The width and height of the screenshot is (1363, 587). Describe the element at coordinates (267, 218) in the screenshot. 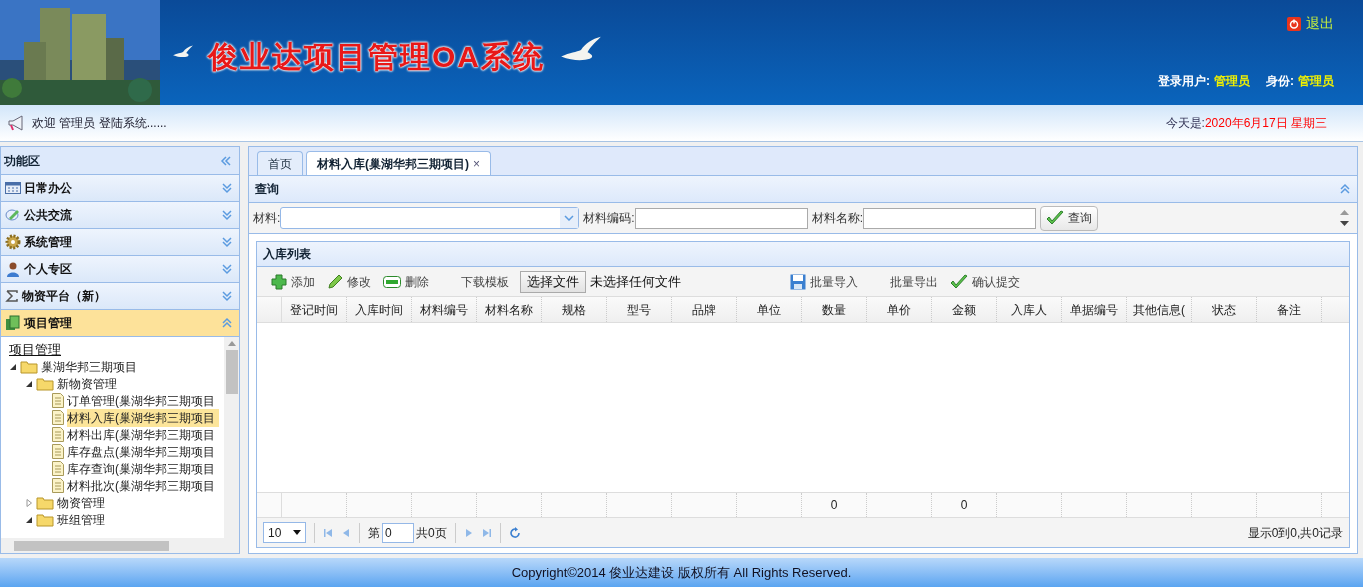

I see `field-label: 材料:` at that location.